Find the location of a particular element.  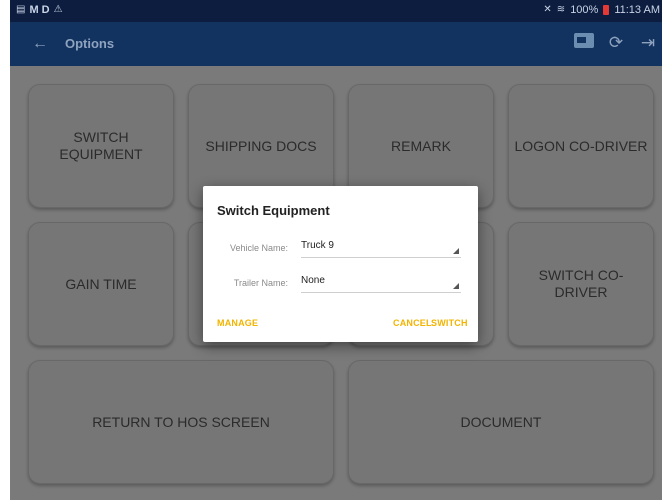

trailer-name-label: Trailer Name: is located at coordinates (260, 283).